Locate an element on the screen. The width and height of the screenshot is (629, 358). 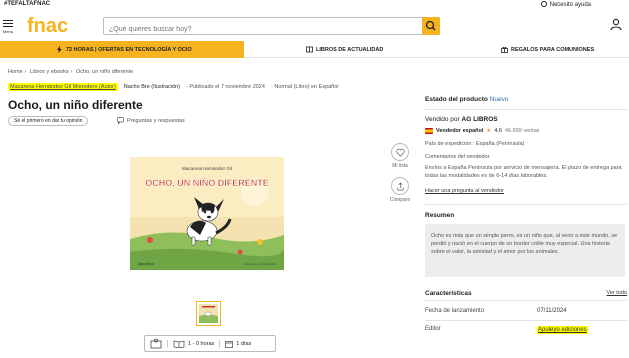
wishlist-label: Mi lista is located at coordinates (400, 166).